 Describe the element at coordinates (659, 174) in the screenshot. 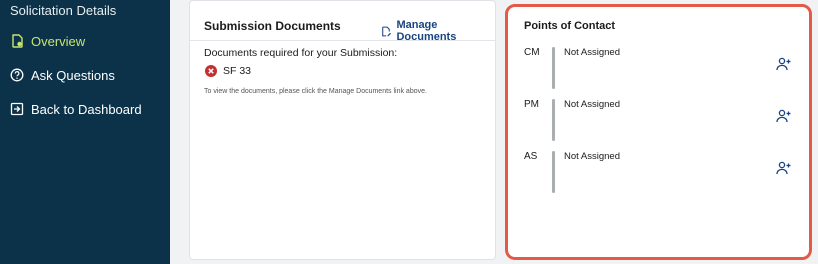

I see `contact-row-as: AS Not Assigned` at that location.